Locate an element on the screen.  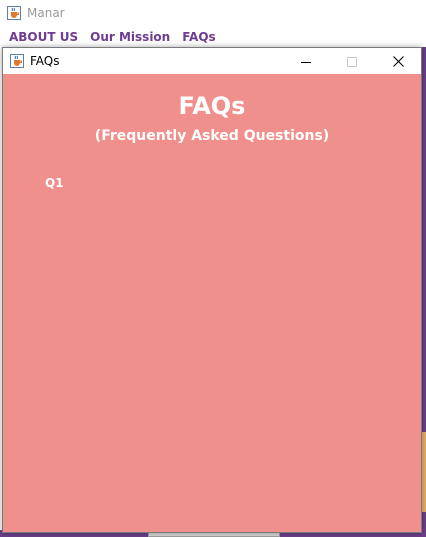
menu-faqs: FAQs is located at coordinates (198, 37).